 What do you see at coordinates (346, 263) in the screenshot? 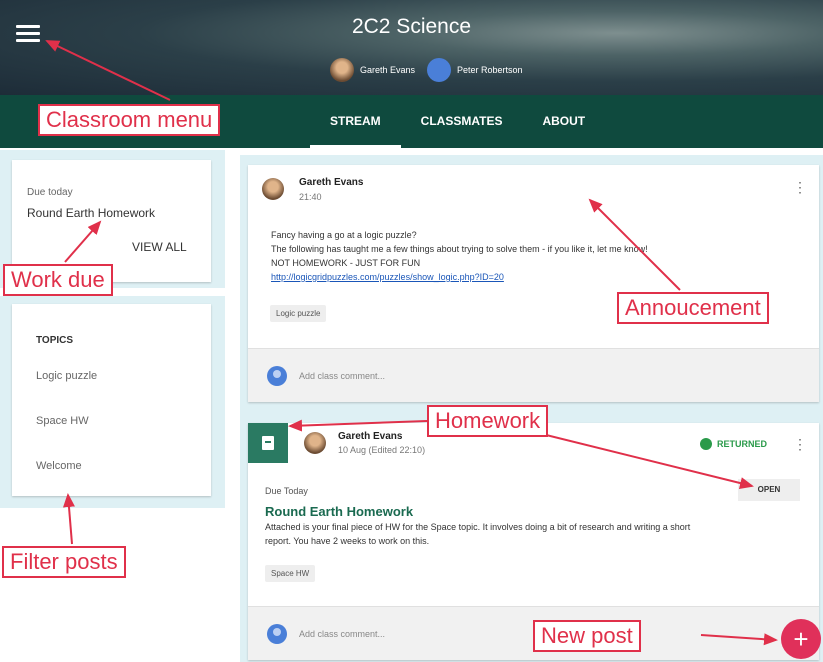
I see `post-text-line: NOT HOMEWORK - JUST FOR FUN` at bounding box center [346, 263].